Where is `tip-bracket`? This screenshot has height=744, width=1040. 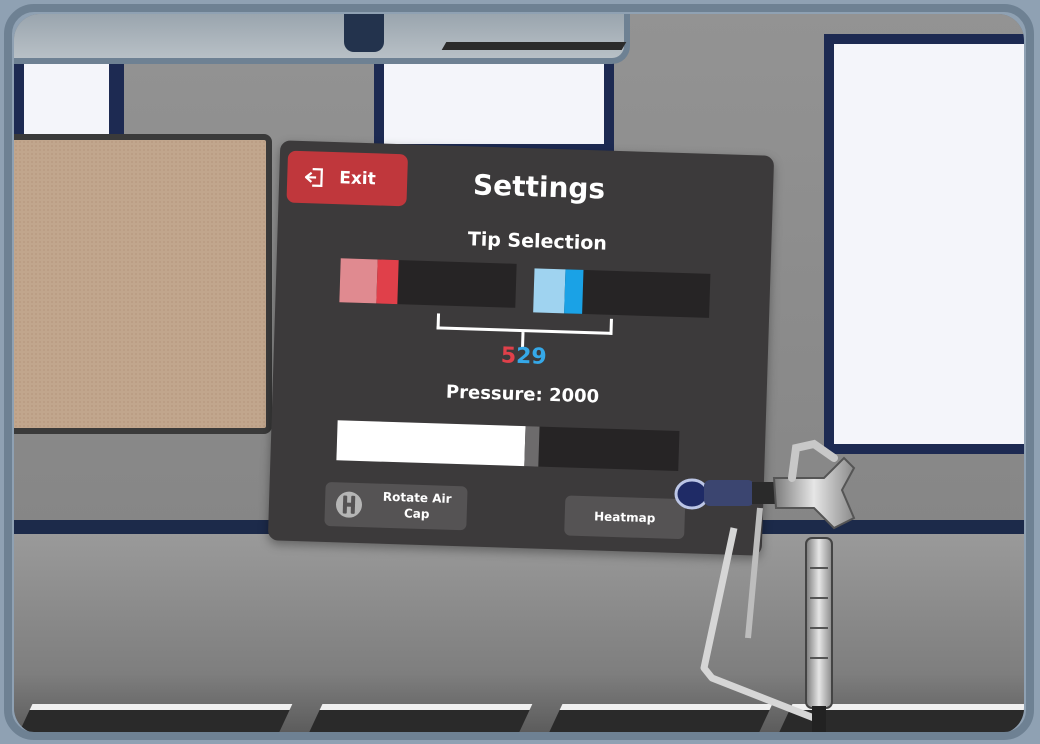
tip-bracket is located at coordinates (524, 324).